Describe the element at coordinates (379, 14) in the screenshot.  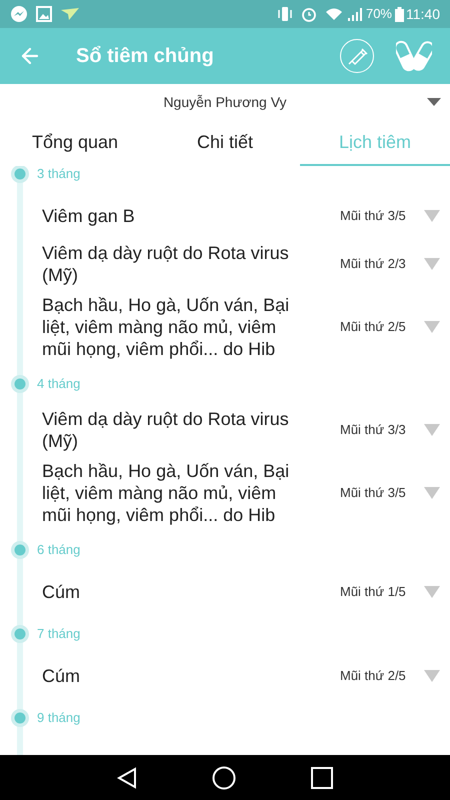
I see `battery-percent: 70%` at that location.